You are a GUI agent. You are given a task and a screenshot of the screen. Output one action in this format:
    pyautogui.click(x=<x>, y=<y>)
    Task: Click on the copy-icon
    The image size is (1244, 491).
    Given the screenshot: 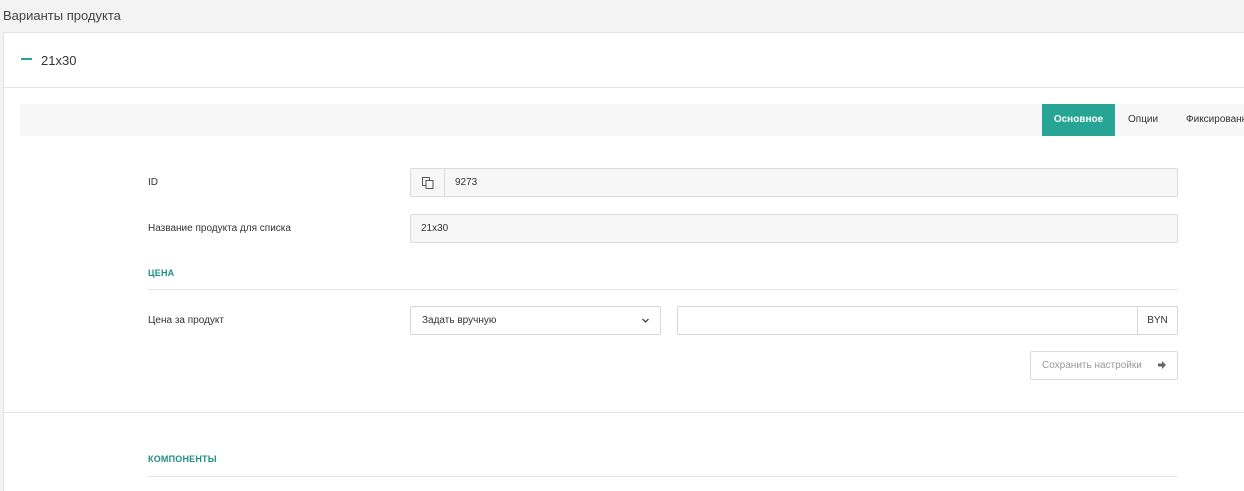 What is the action you would take?
    pyautogui.click(x=427, y=182)
    